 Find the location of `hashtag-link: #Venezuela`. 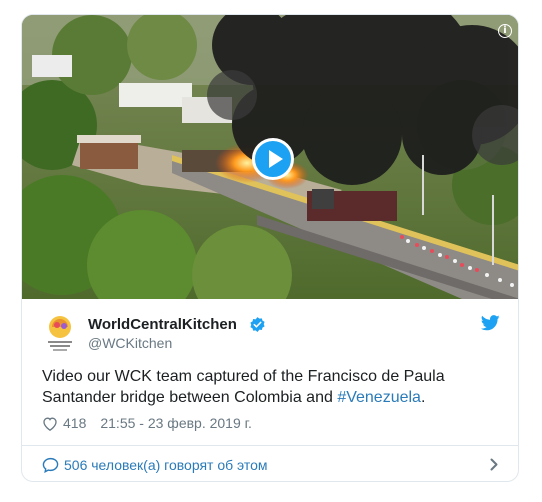

hashtag-link: #Venezuela is located at coordinates (379, 397).